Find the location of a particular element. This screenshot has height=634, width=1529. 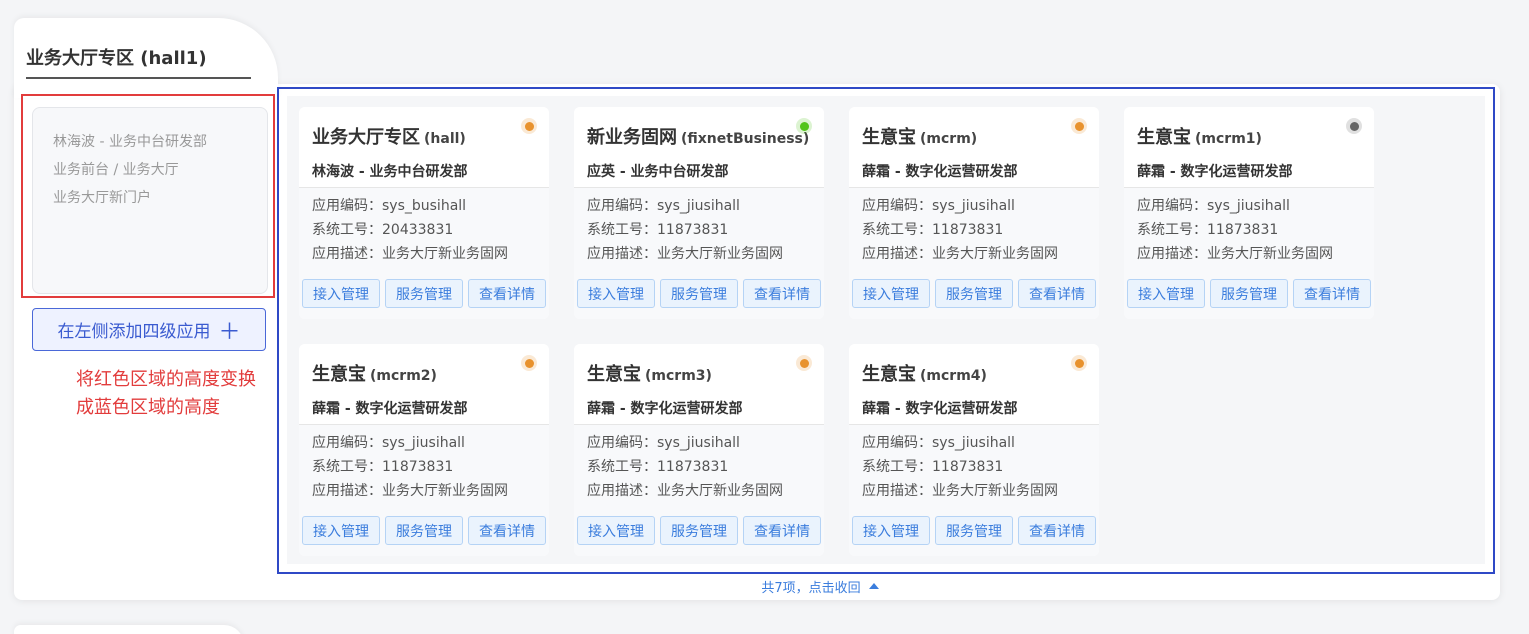

annotation-line-1: 将红色区域的高度变换 is located at coordinates (166, 379).